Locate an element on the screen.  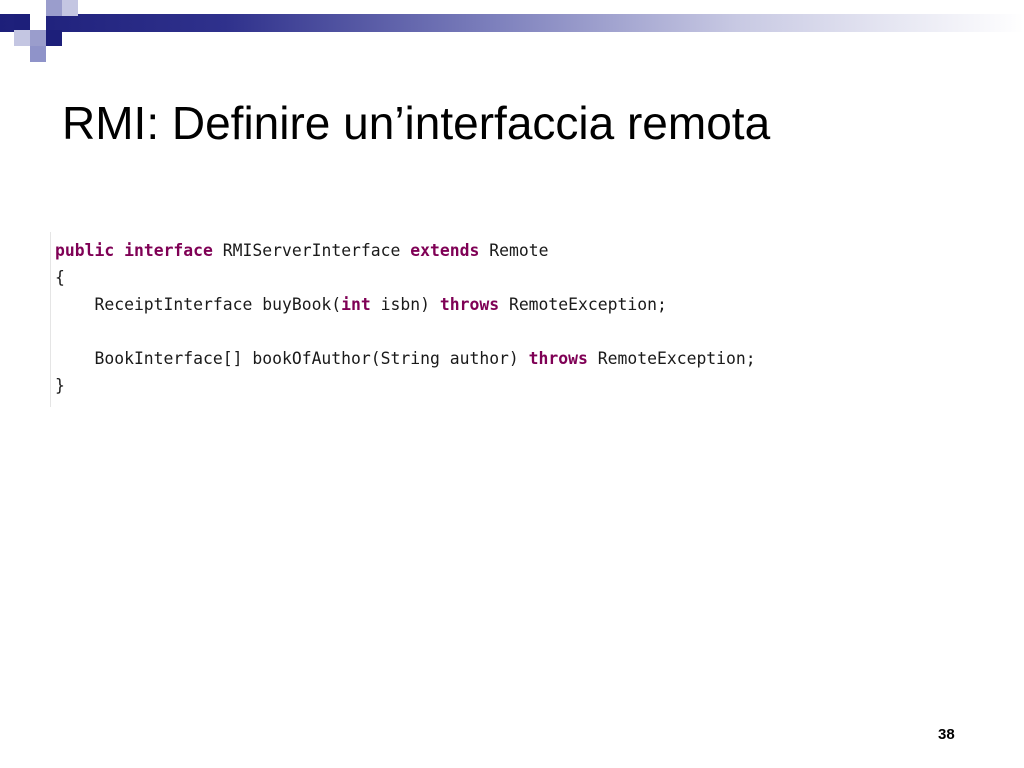
code-line: } is located at coordinates (60, 385).